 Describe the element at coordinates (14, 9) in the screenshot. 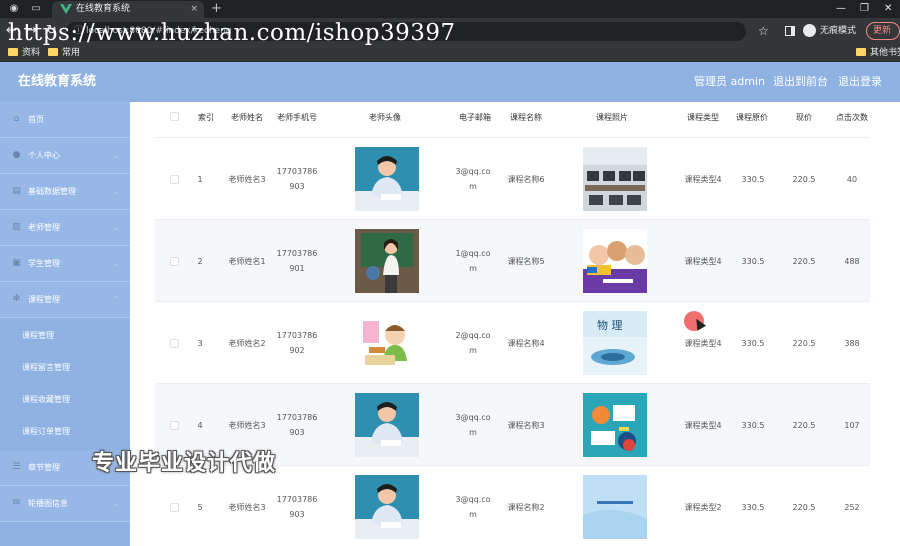

I see `browser-menu-icon: ◉` at that location.